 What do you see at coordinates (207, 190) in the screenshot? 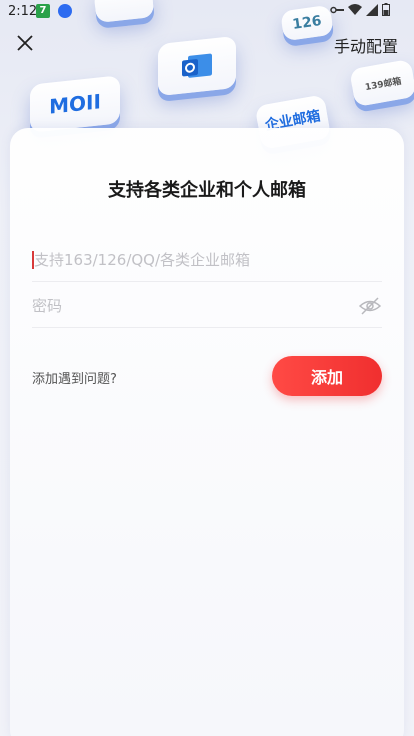
I see `page-title: 支持各类企业和个人邮箱` at bounding box center [207, 190].